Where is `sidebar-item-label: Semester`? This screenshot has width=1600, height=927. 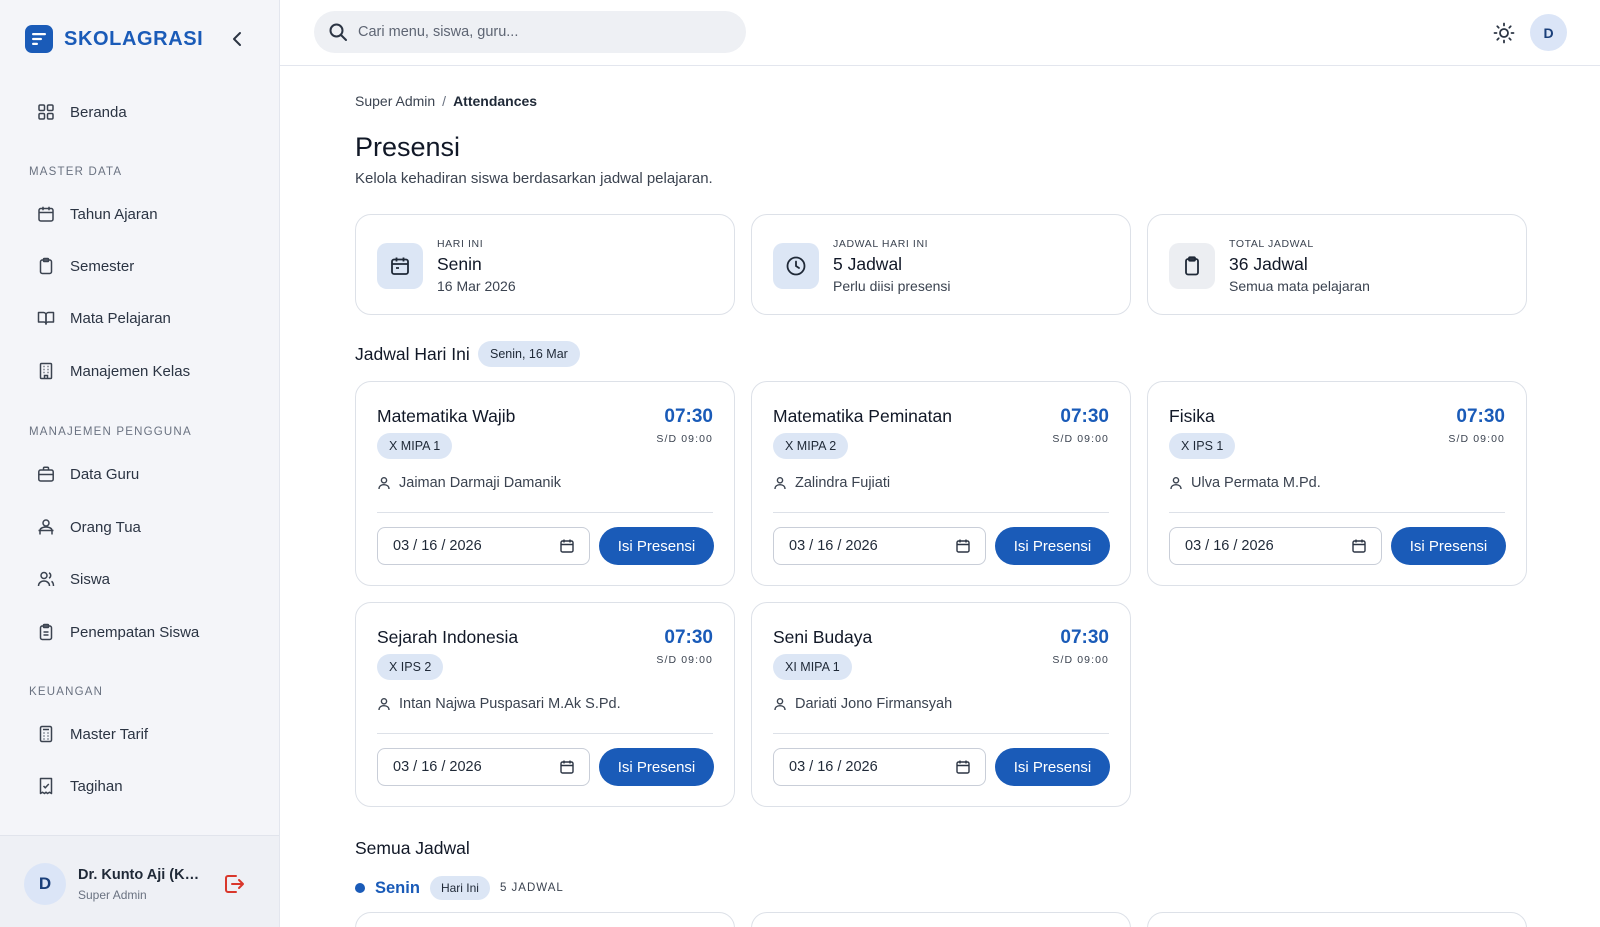
sidebar-item-label: Semester is located at coordinates (102, 266).